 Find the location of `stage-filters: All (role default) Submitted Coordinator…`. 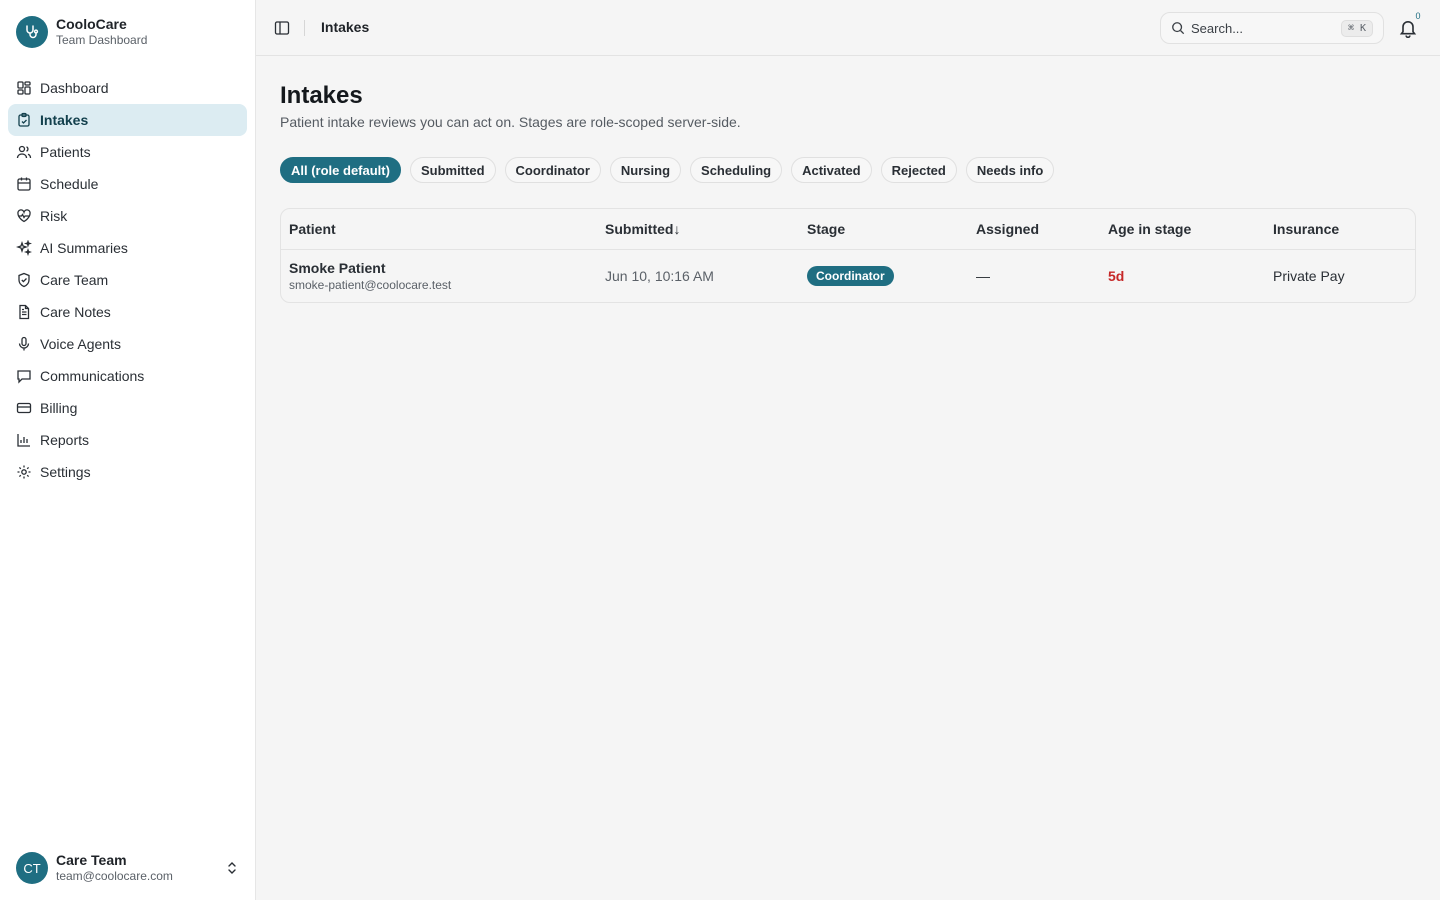

stage-filters: All (role default) Submitted Coordinator… is located at coordinates (667, 170).